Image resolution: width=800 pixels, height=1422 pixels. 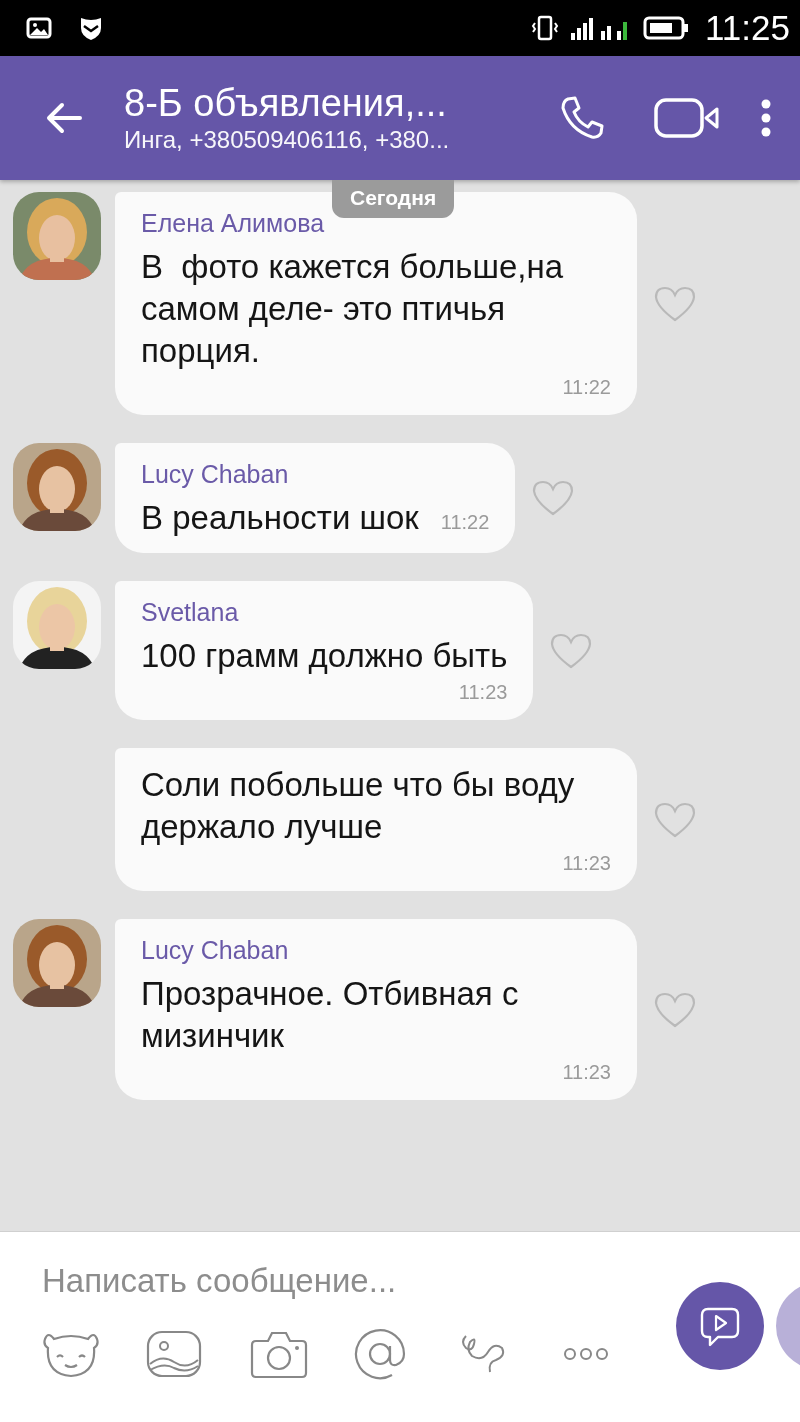 I want to click on back-arrow-icon, so click(x=64, y=118).